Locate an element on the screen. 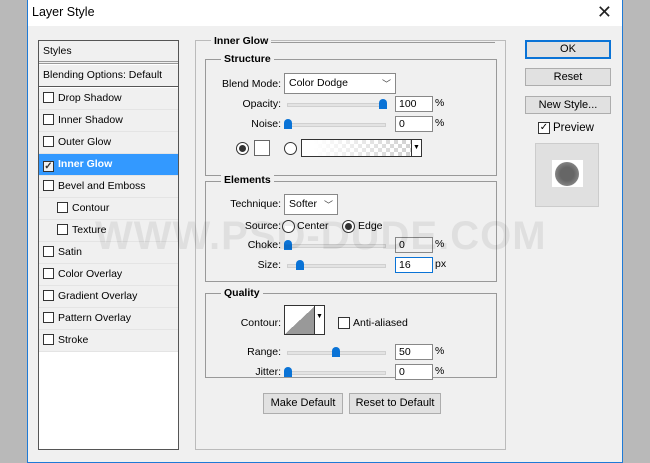 Image resolution: width=650 pixels, height=463 pixels. technique-label: Technique: is located at coordinates (255, 204).